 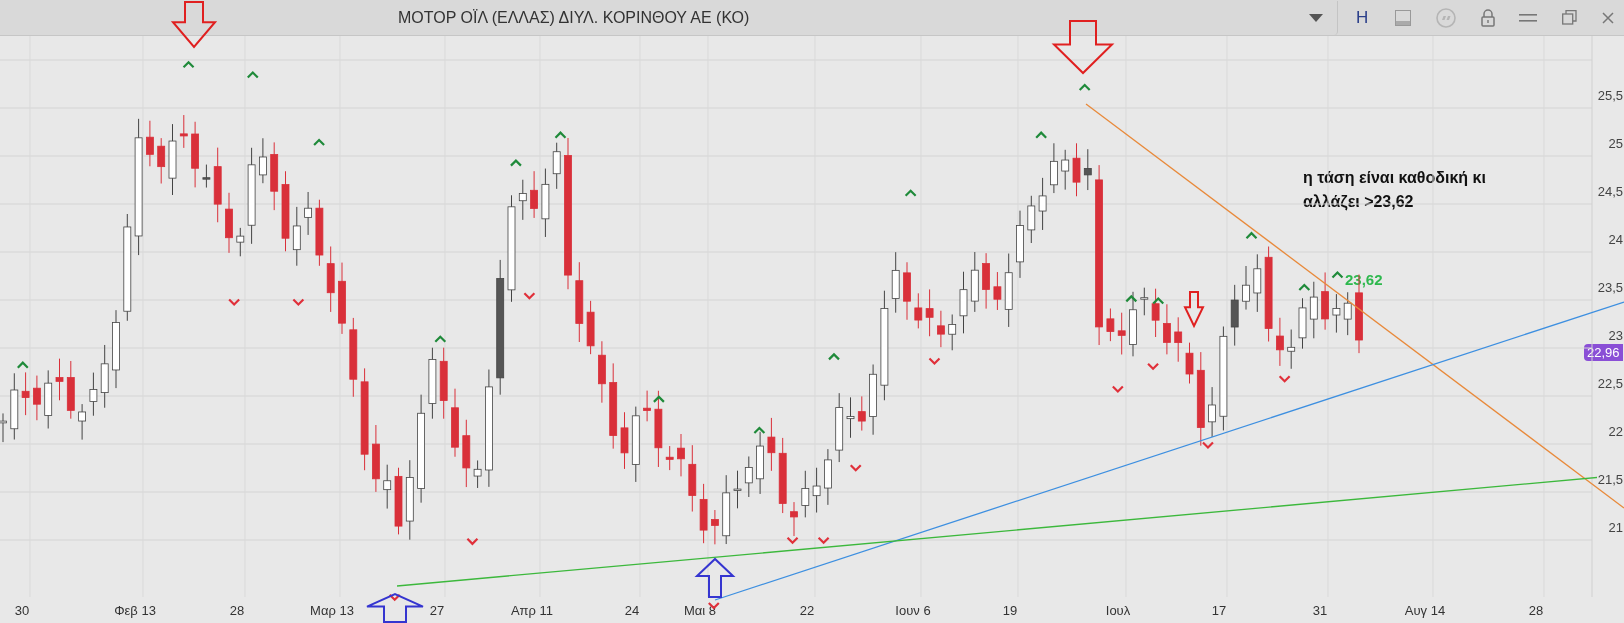 I want to click on axis-label: 23, so click(x=1615, y=335).